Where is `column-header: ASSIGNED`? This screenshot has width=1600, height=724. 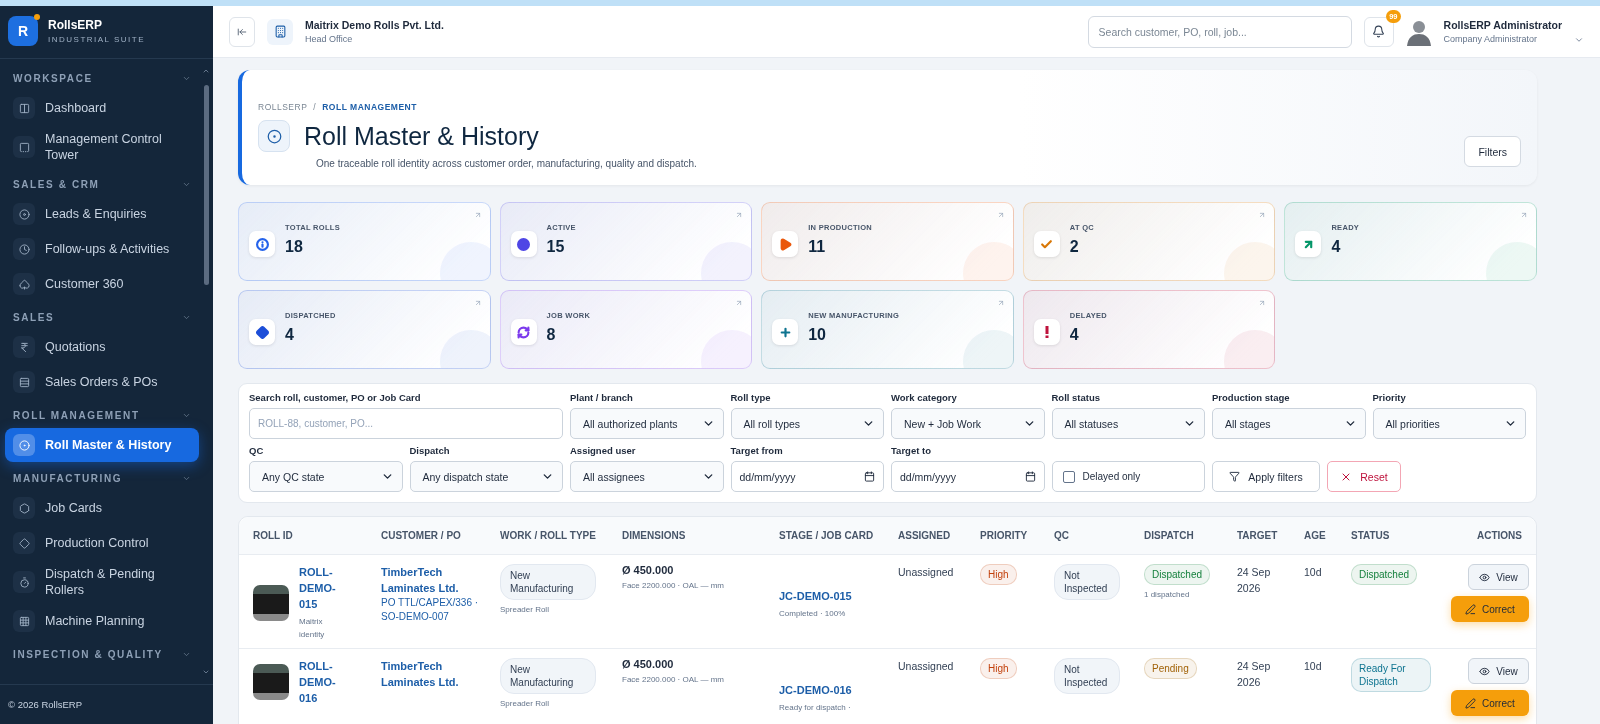
column-header: ASSIGNED is located at coordinates (925, 535).